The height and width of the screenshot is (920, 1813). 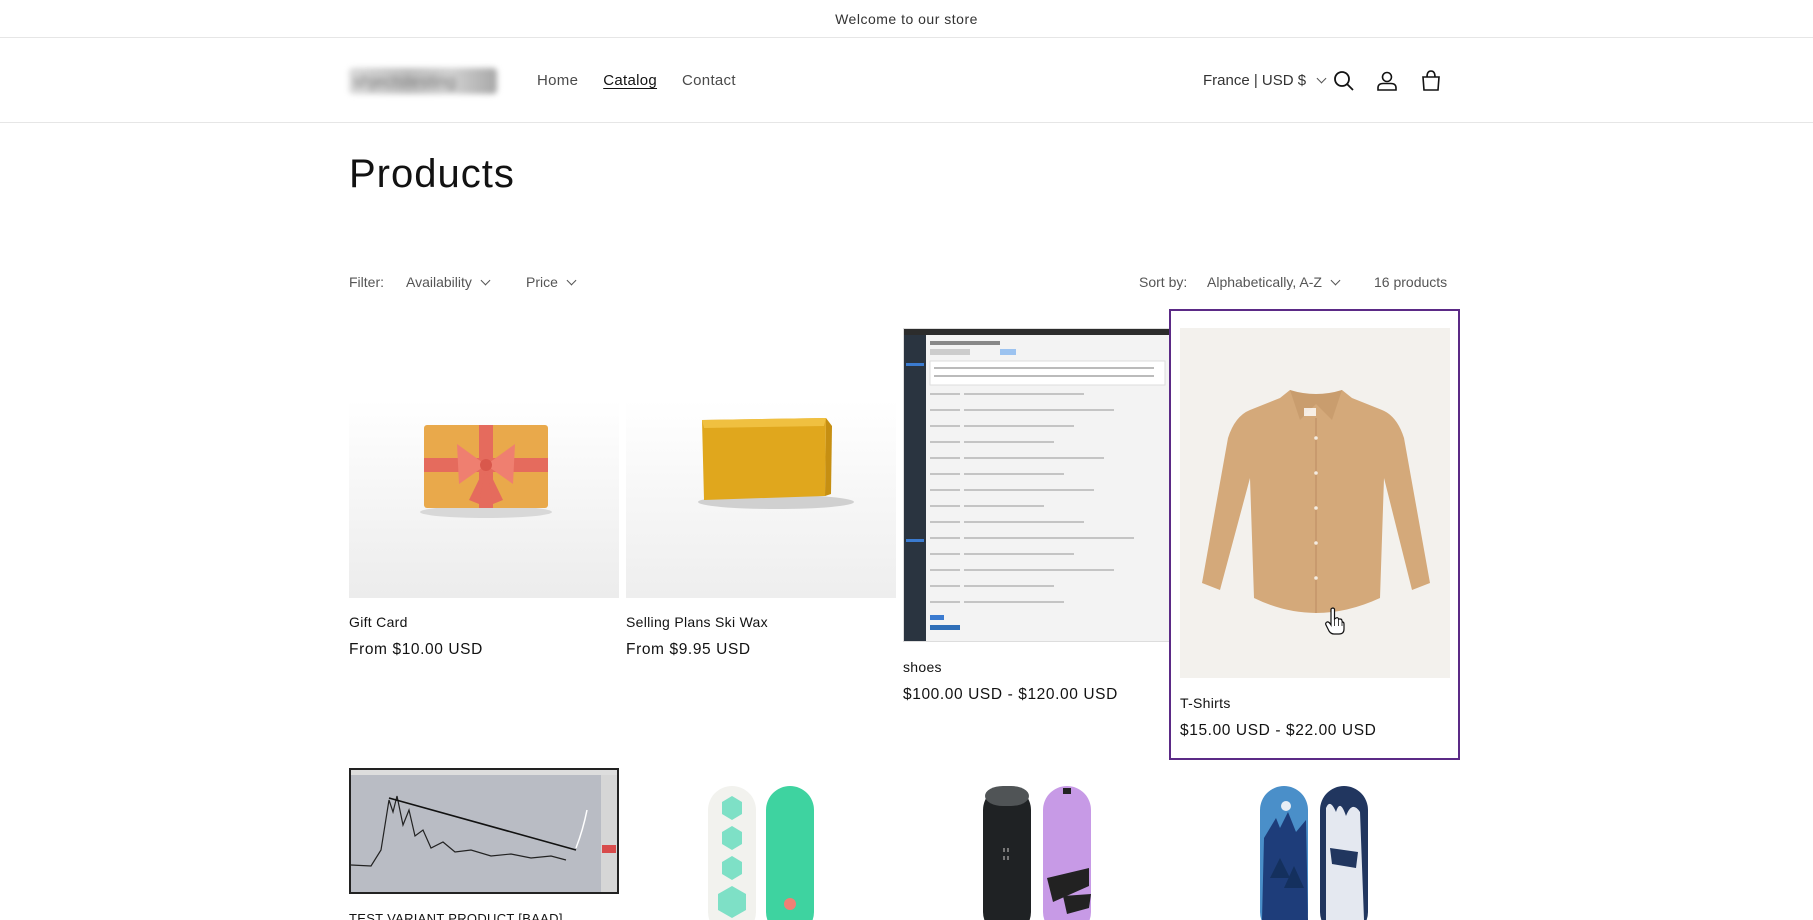 I want to click on price-filter: Price, so click(x=551, y=282).